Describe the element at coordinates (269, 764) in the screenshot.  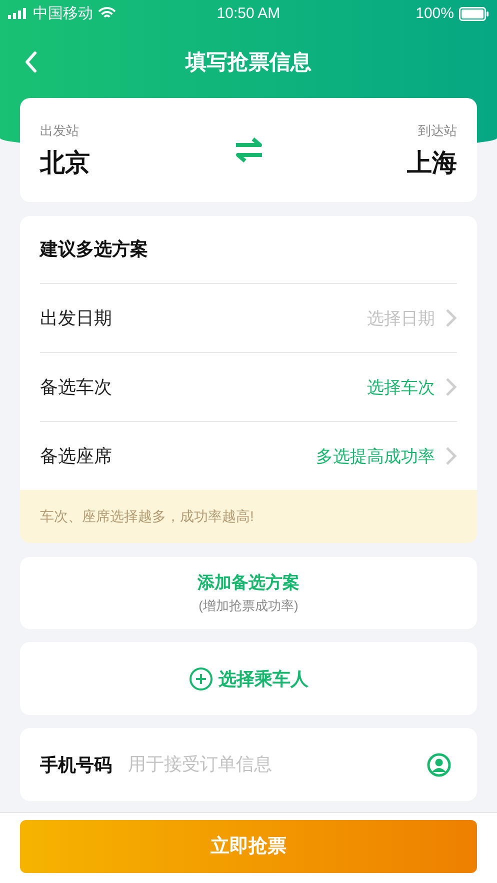
I see `phone-input: 用于接受订单信息` at that location.